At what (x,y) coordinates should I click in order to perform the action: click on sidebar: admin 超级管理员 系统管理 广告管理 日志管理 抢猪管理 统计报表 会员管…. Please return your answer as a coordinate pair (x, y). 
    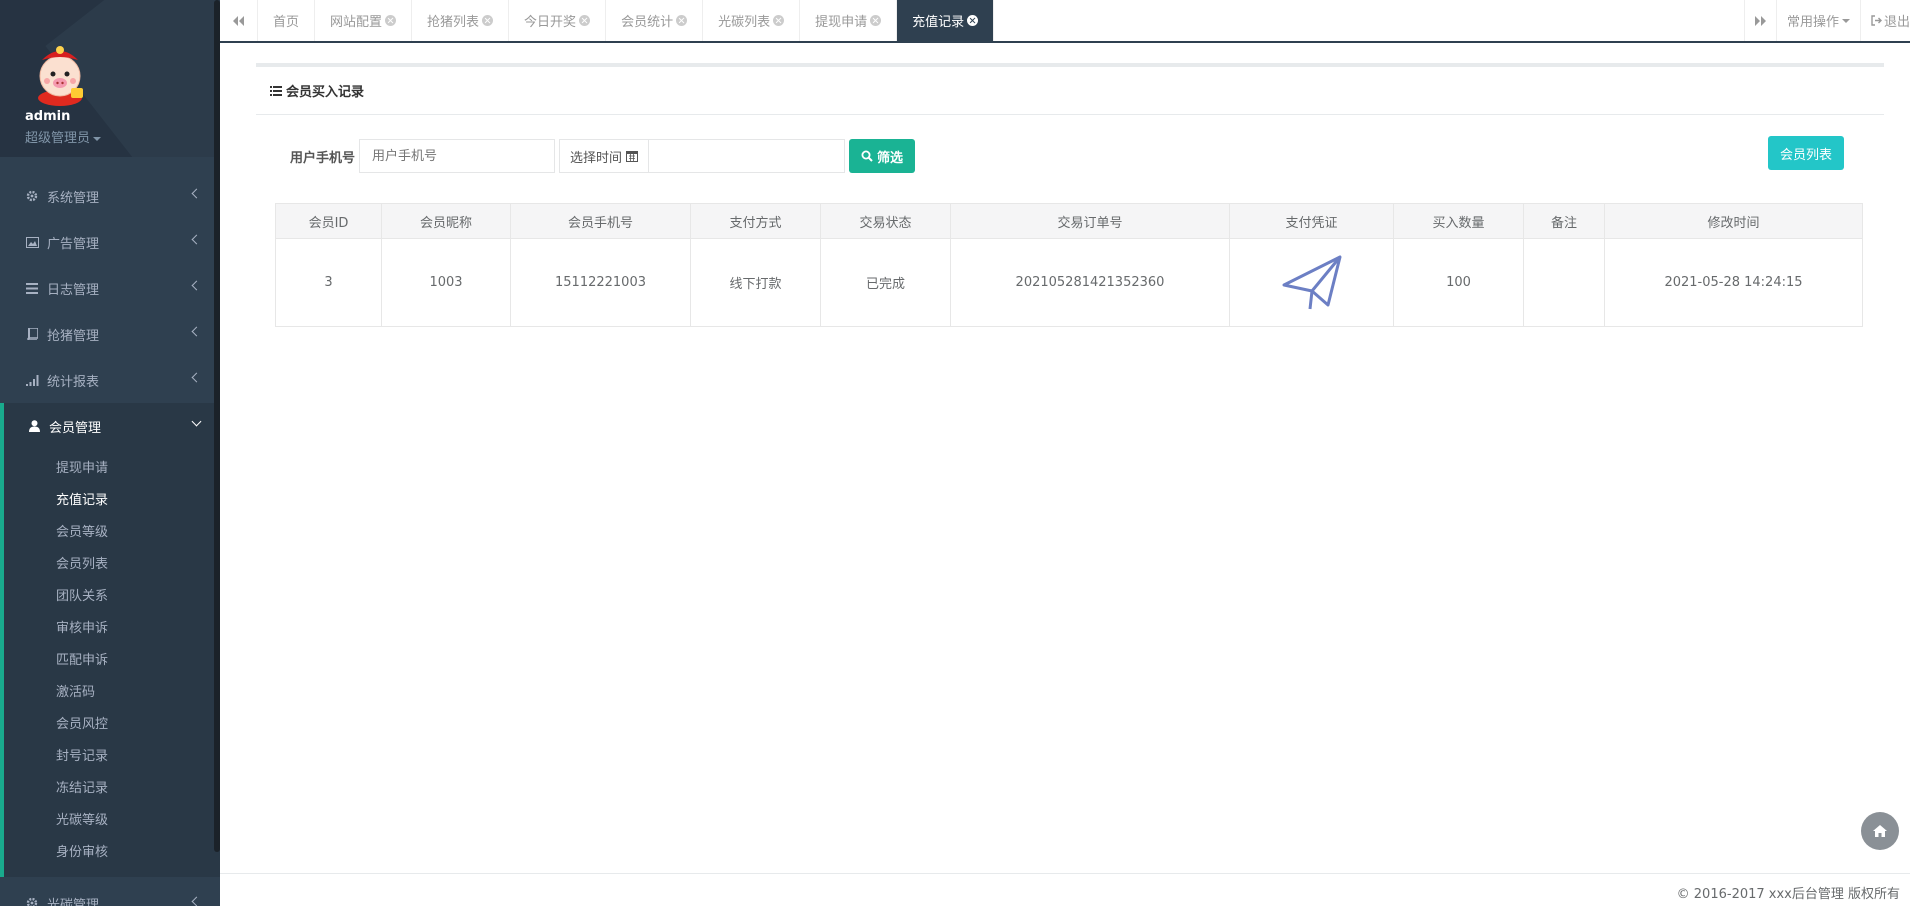
    Looking at the image, I should click on (110, 453).